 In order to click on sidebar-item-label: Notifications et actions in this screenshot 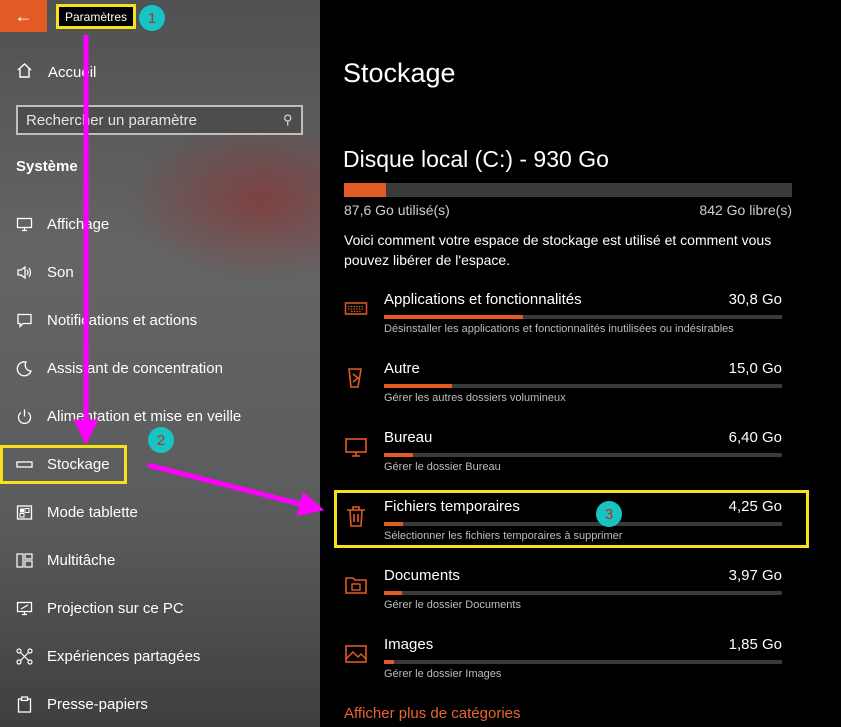, I will do `click(122, 320)`.